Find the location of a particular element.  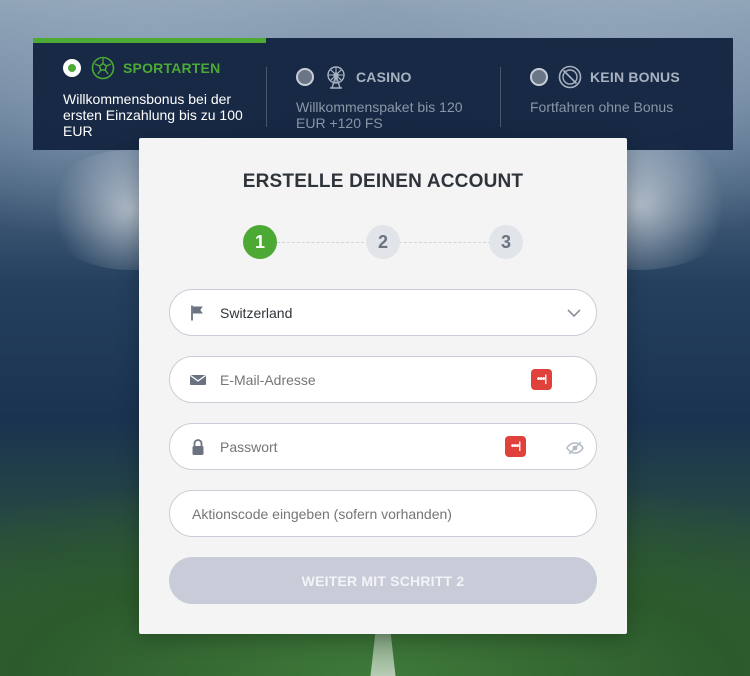

step-1: 1 is located at coordinates (260, 242).